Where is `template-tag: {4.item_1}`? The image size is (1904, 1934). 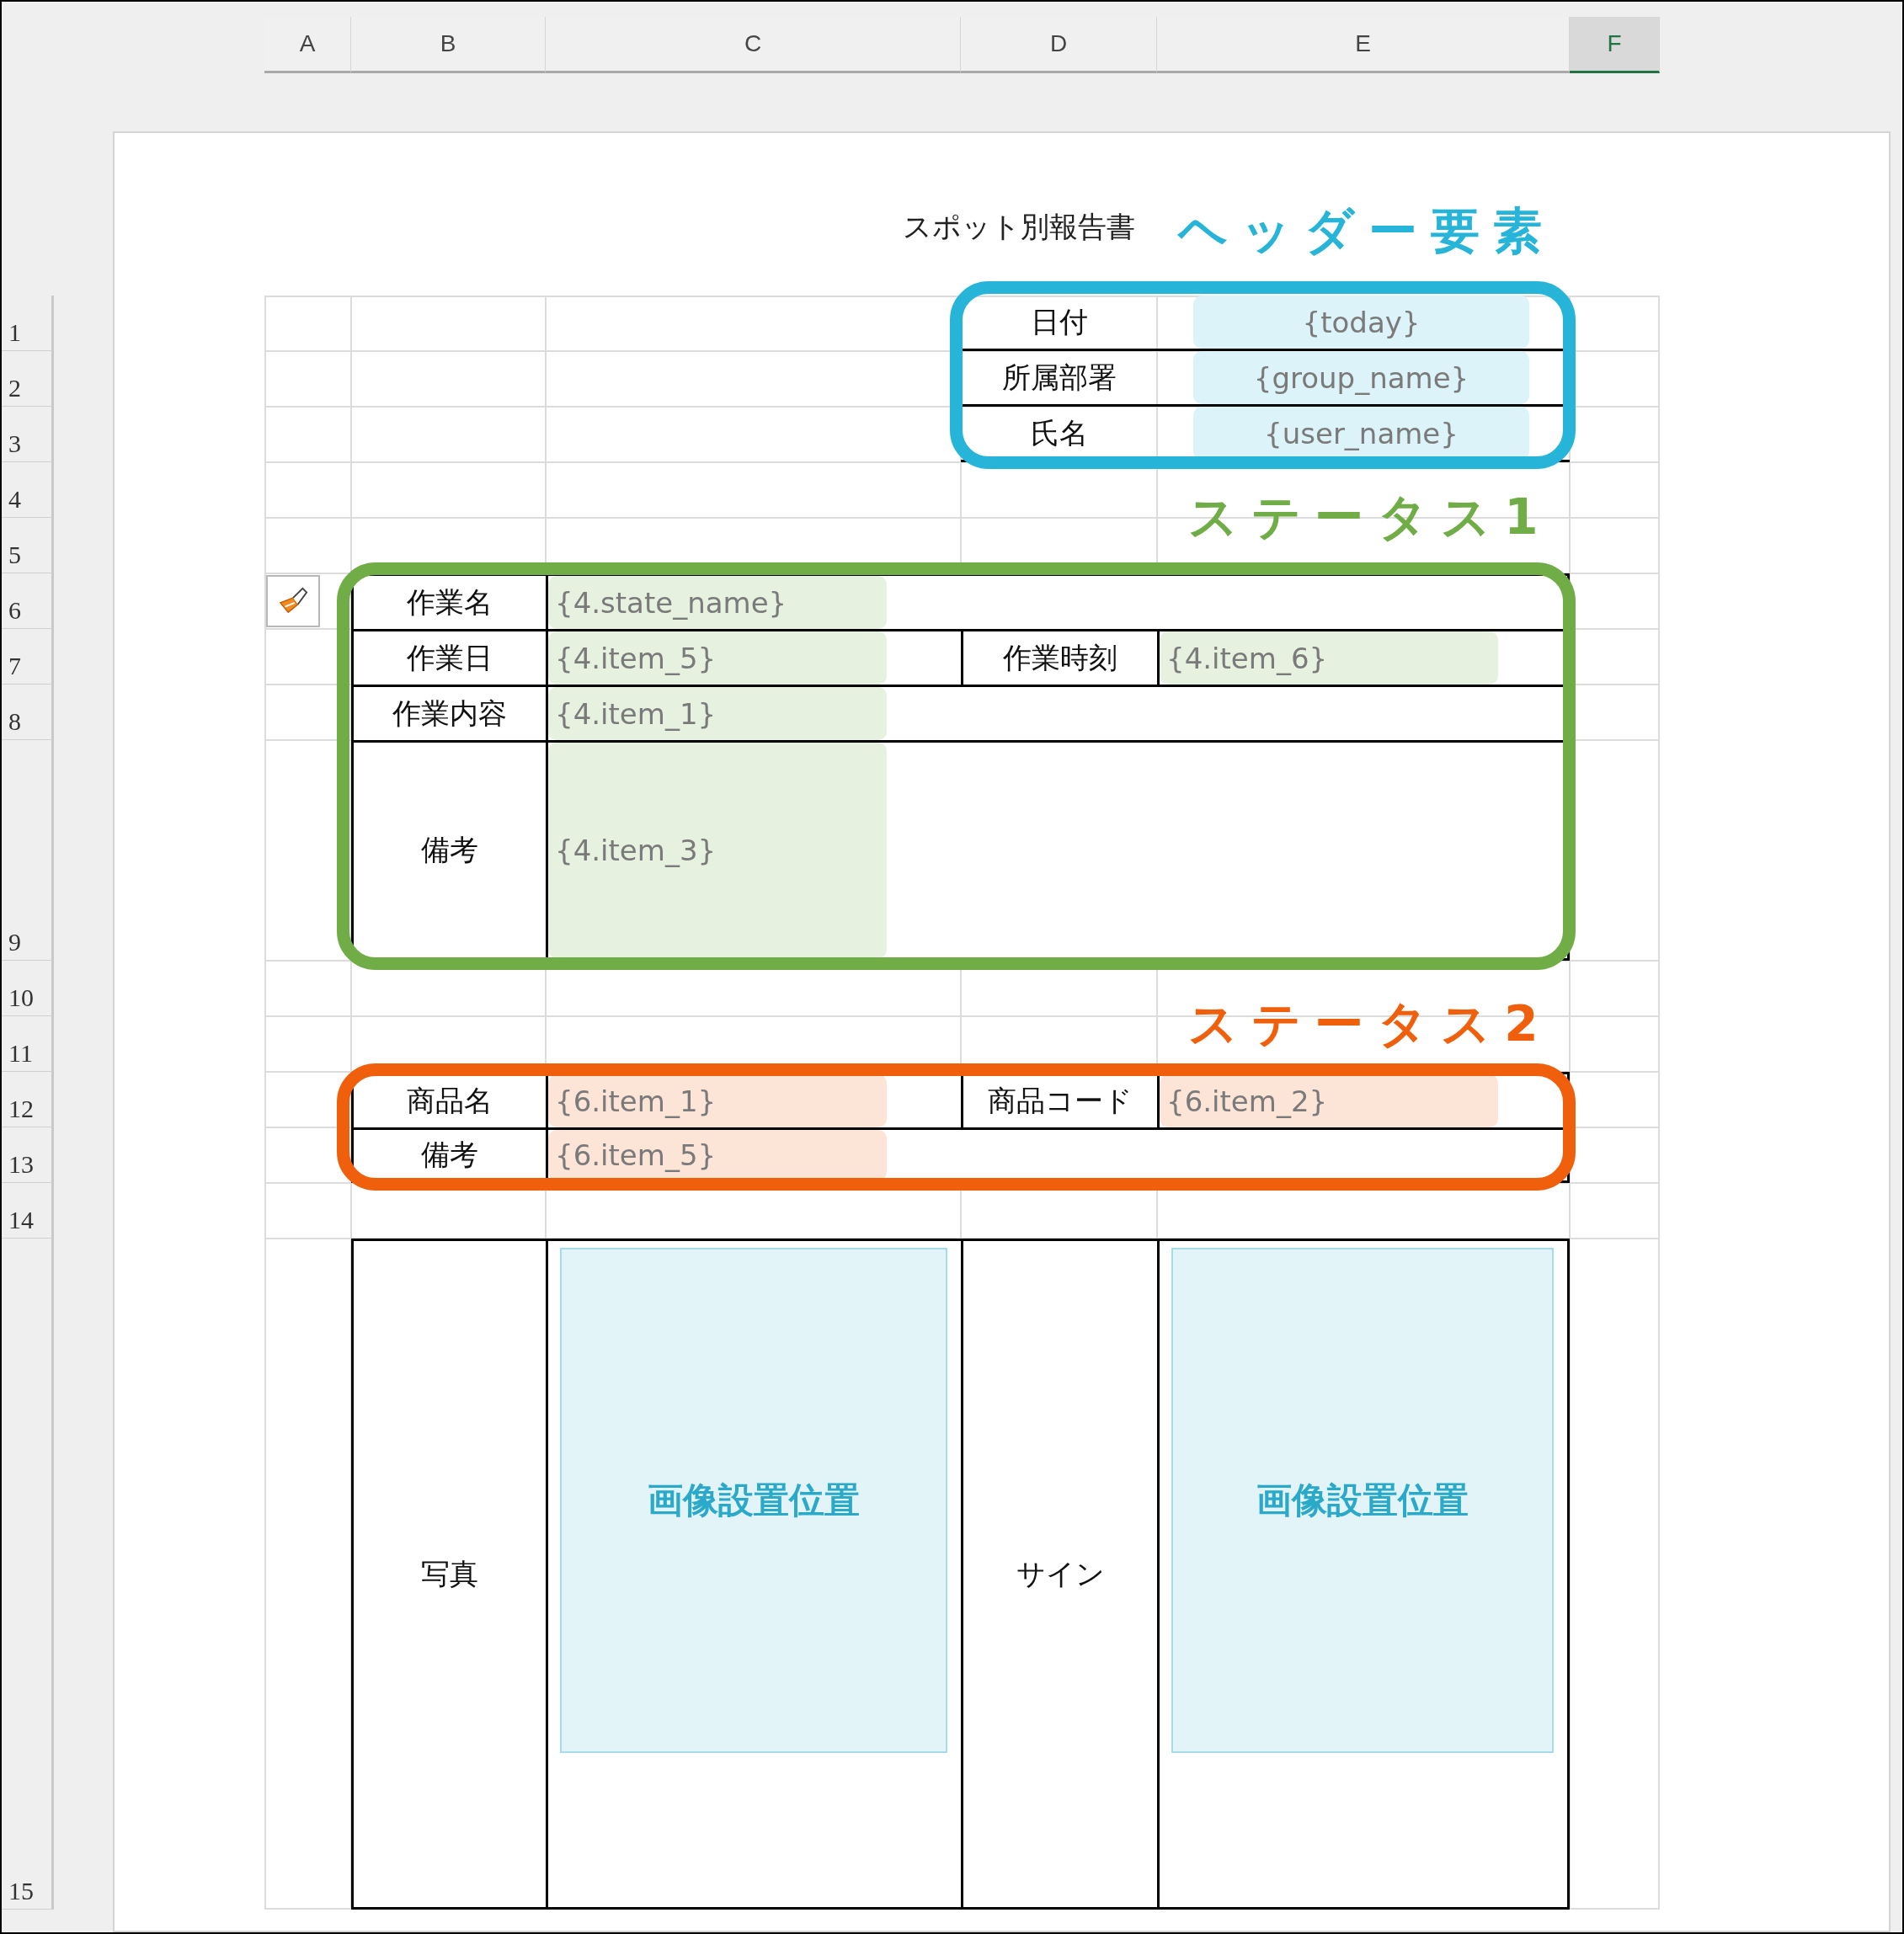
template-tag: {4.item_1} is located at coordinates (717, 713).